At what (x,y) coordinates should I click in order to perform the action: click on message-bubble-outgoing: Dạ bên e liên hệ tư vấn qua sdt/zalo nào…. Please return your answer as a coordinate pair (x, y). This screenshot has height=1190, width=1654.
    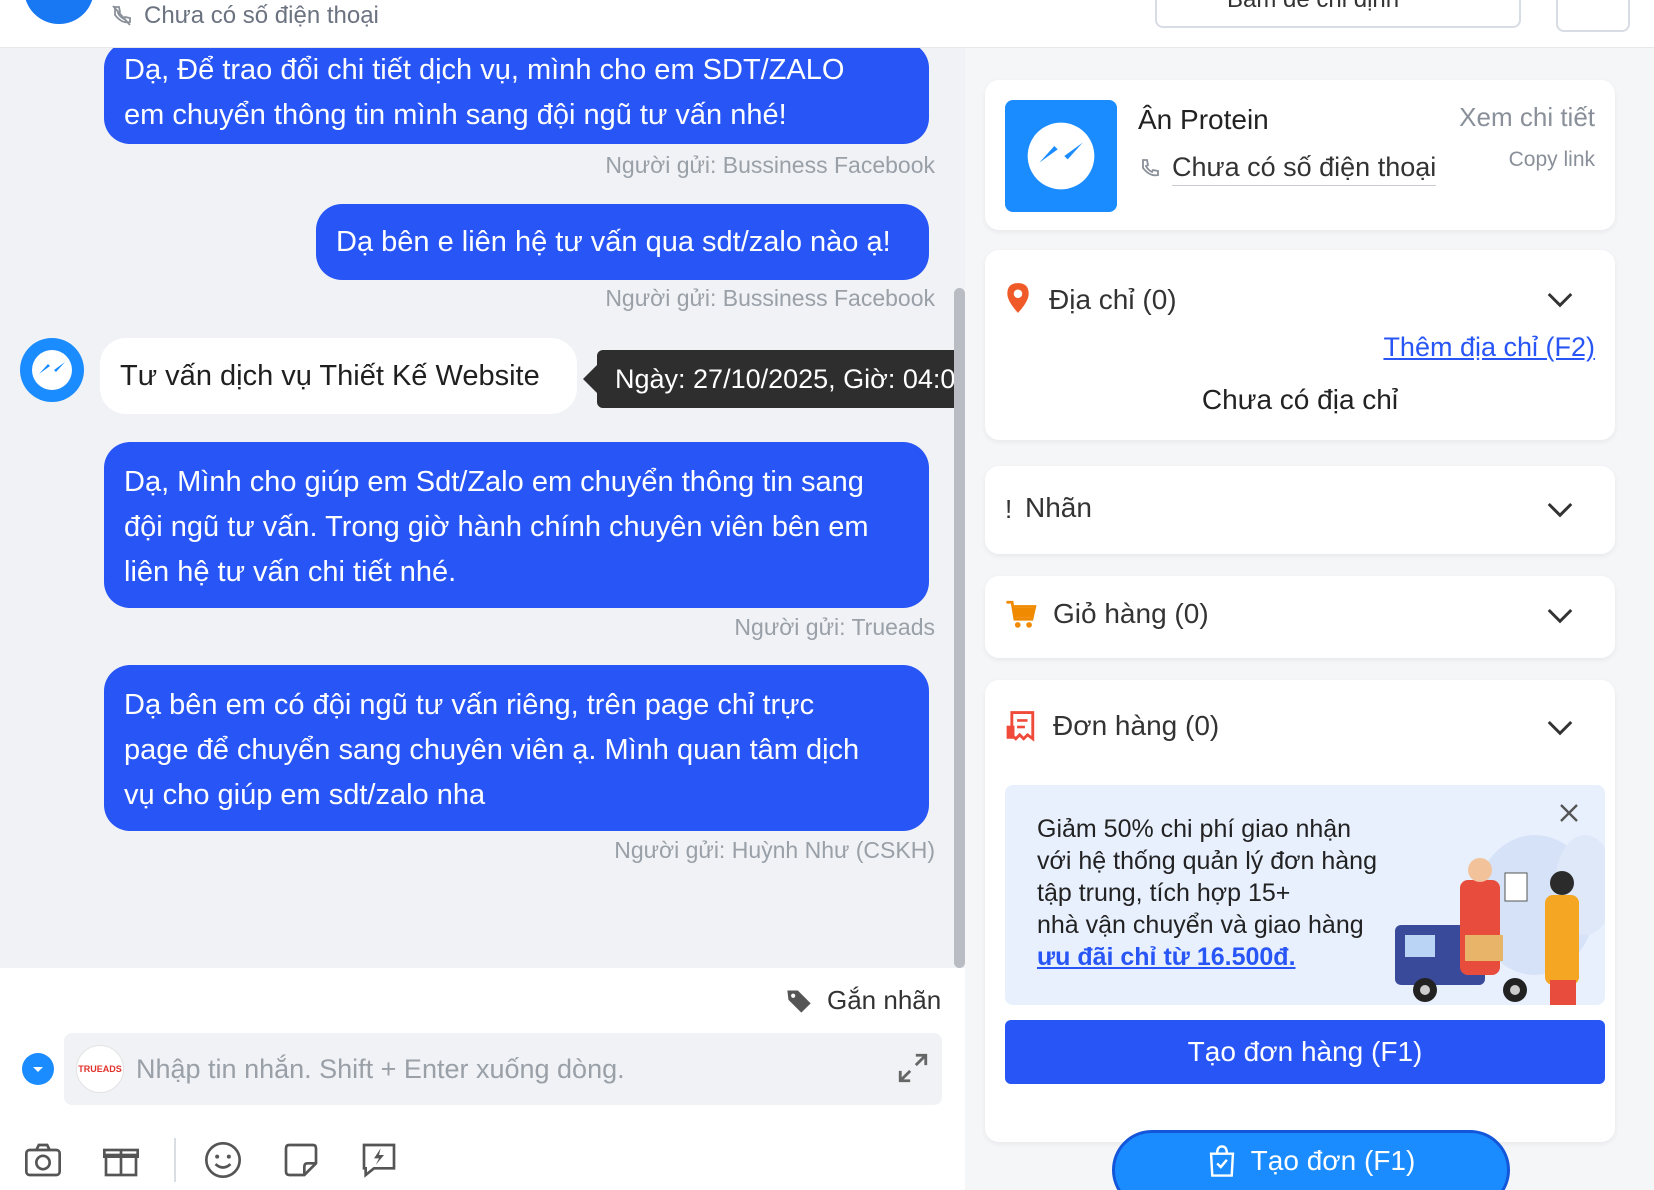
    Looking at the image, I should click on (622, 242).